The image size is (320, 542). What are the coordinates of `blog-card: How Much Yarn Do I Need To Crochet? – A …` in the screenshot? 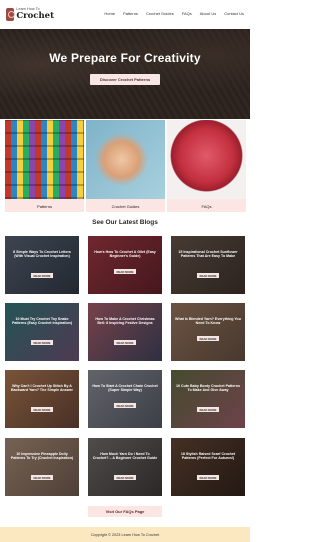 It's located at (125, 467).